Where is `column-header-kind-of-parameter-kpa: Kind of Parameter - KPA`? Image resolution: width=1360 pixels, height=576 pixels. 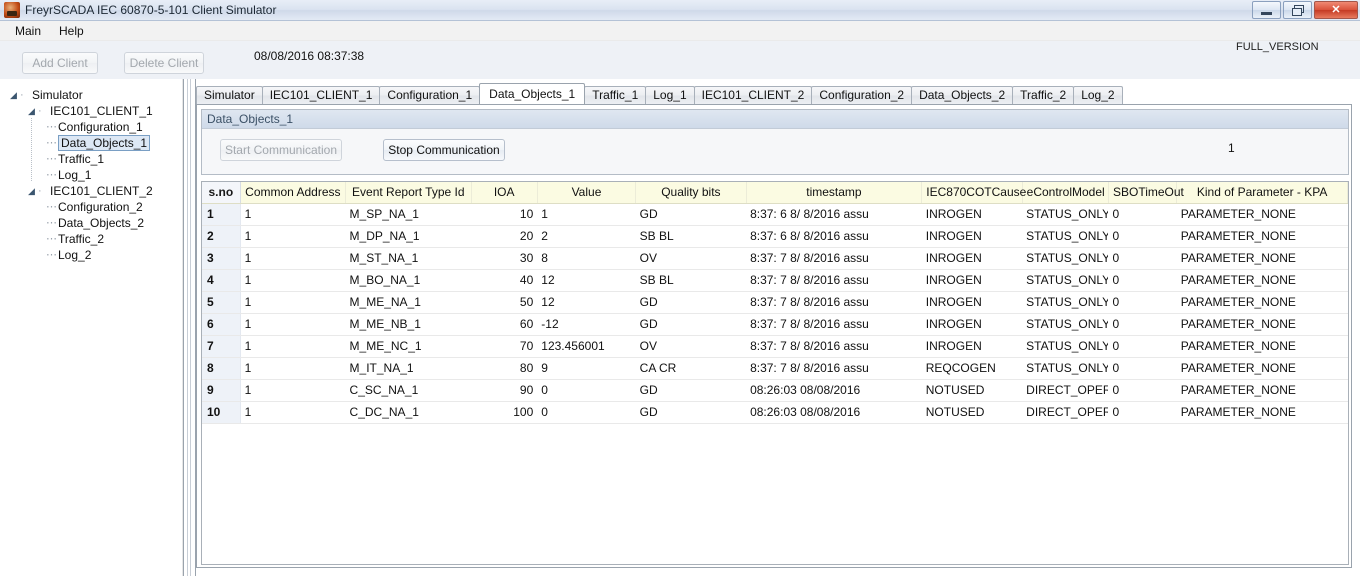 column-header-kind-of-parameter-kpa: Kind of Parameter - KPA is located at coordinates (1262, 193).